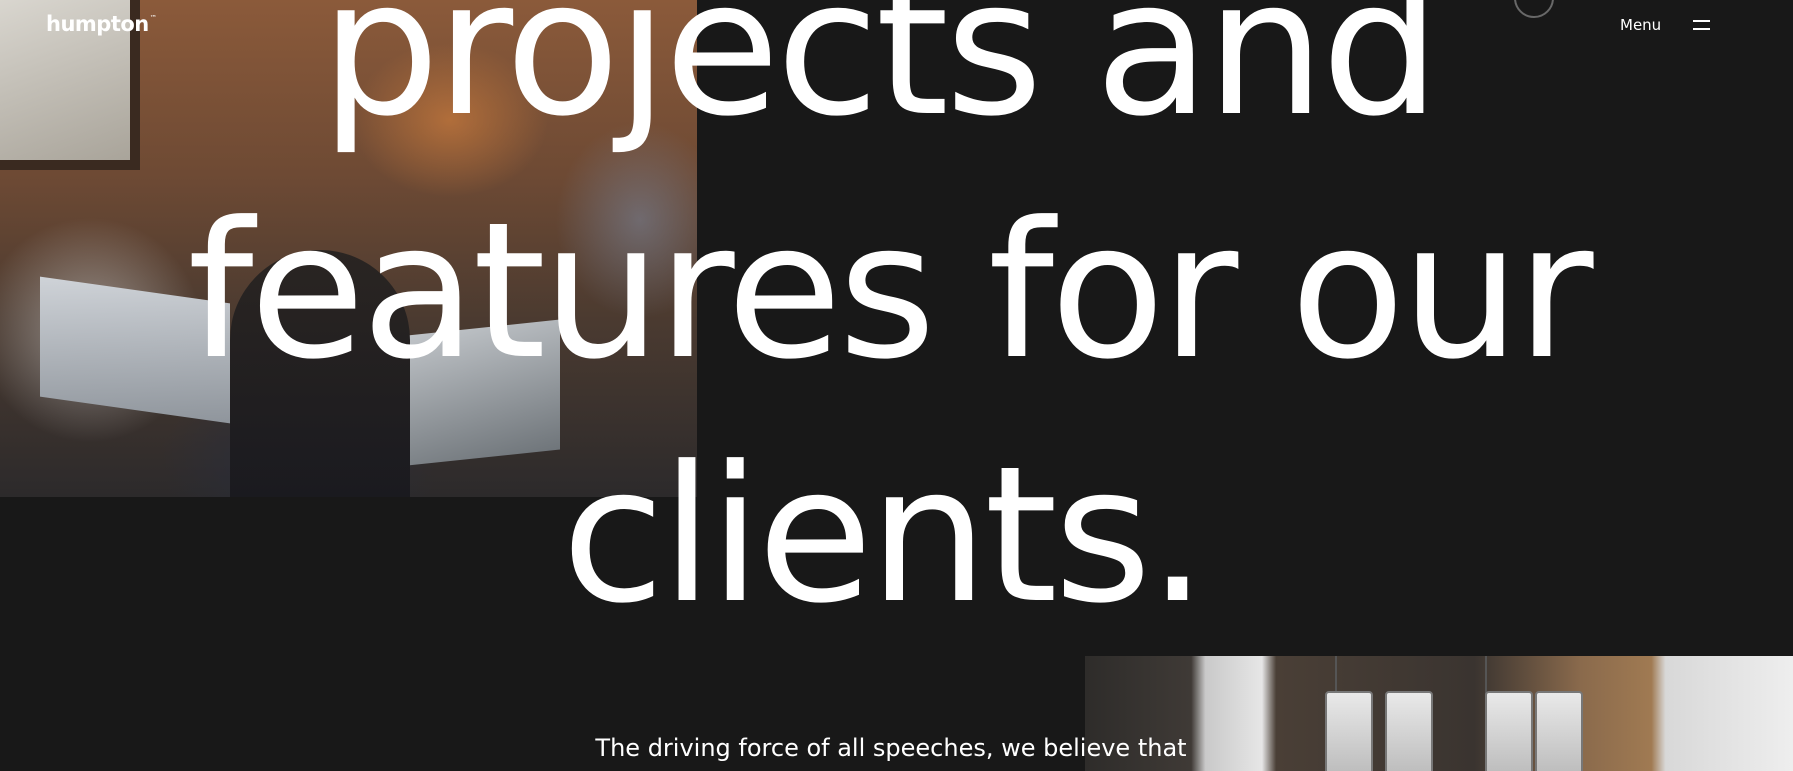 The width and height of the screenshot is (1793, 771). I want to click on headline-line-1: projects and, so click(880, 79).